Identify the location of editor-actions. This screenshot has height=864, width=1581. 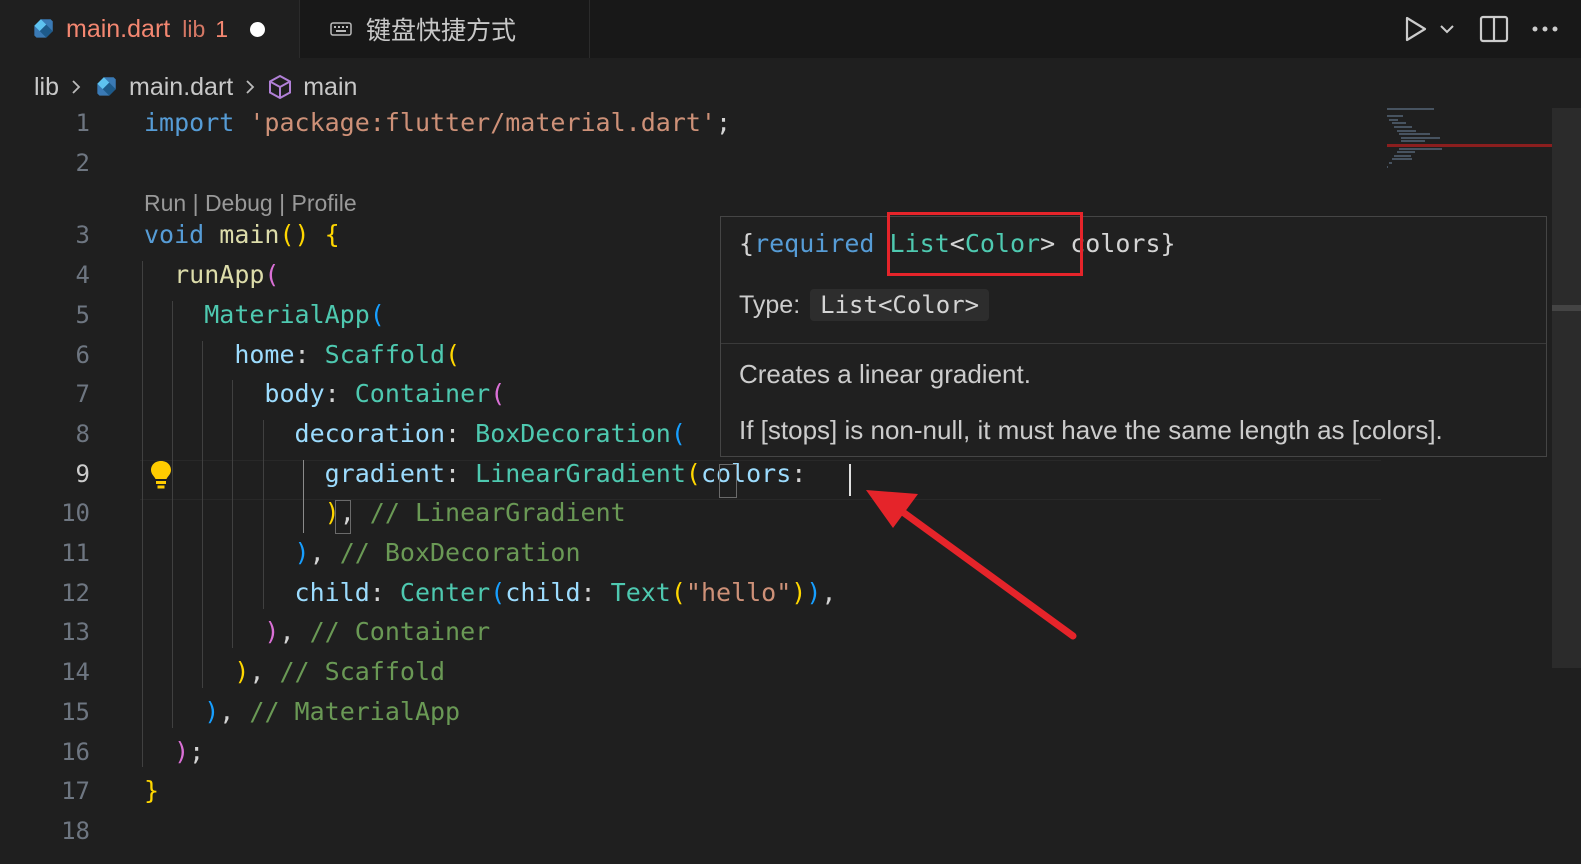
(1492, 29).